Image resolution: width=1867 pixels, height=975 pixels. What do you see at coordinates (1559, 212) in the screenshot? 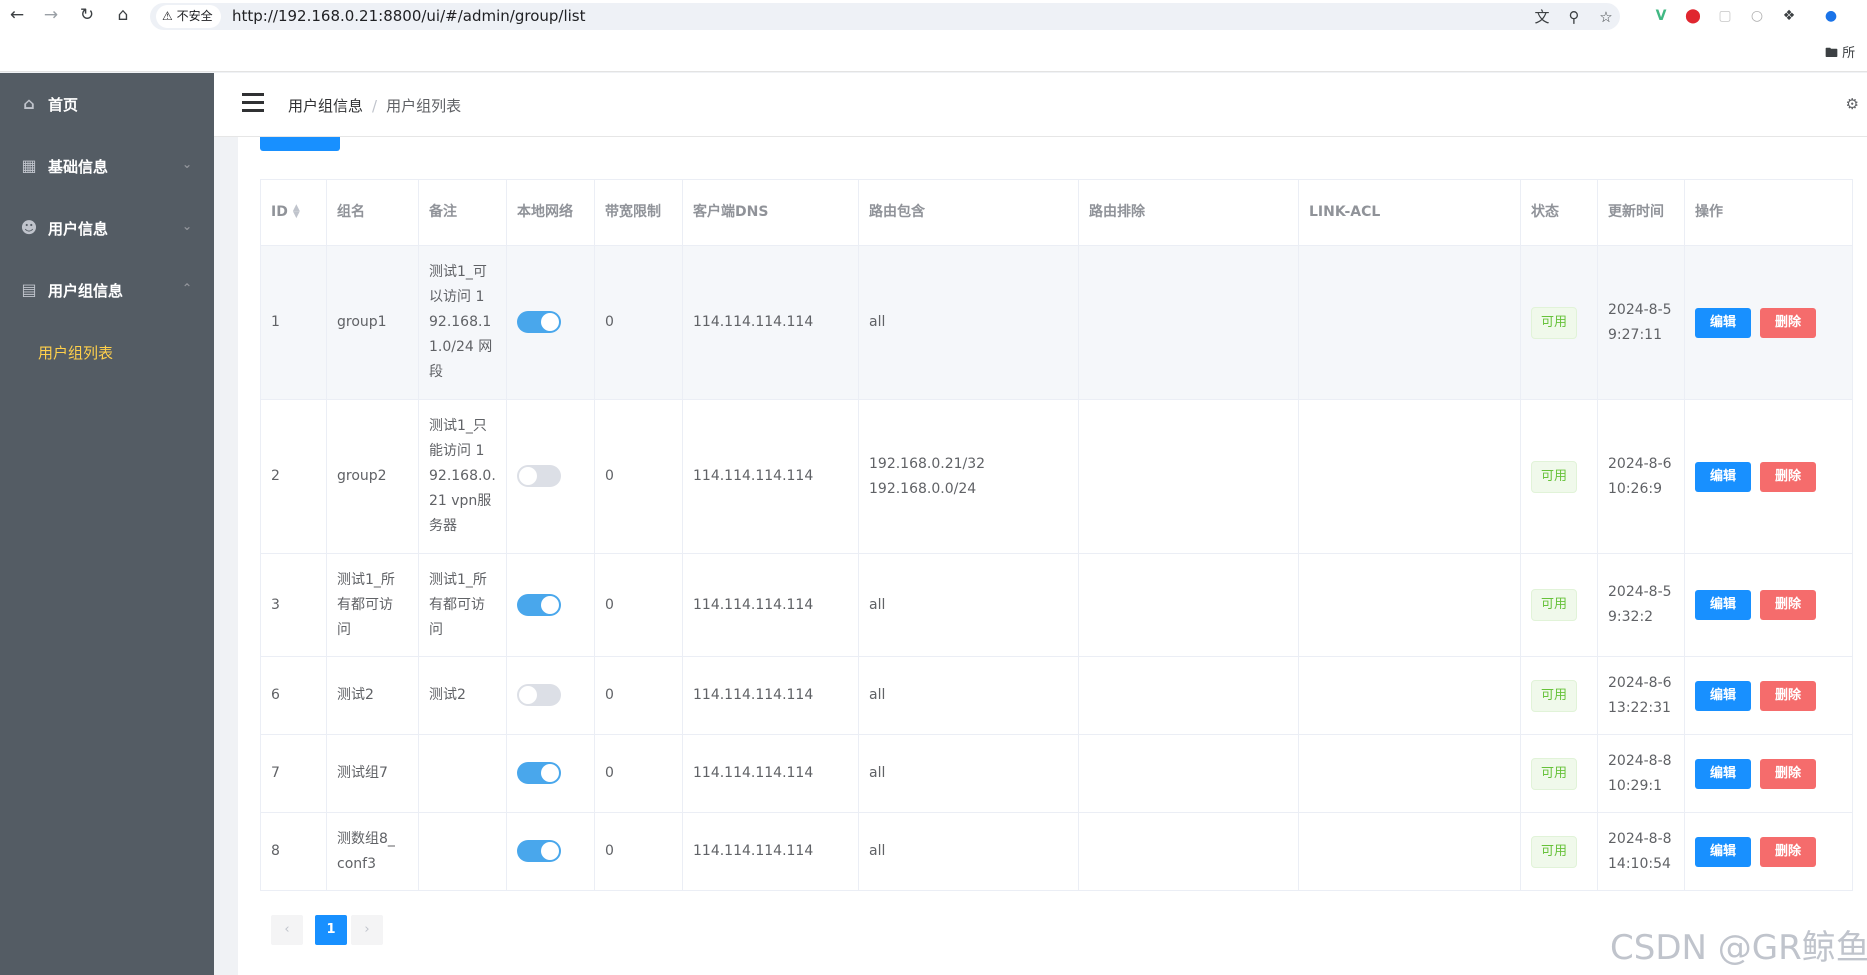
I see `column-header: 状态` at bounding box center [1559, 212].